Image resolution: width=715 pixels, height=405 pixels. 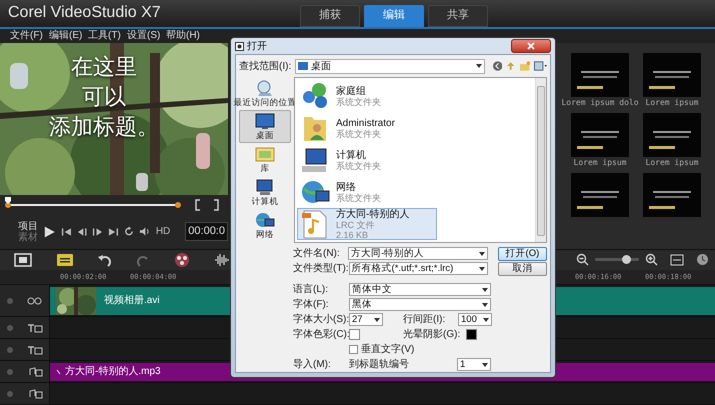 I want to click on app-title: Corel VideoStudio X7, so click(x=84, y=13).